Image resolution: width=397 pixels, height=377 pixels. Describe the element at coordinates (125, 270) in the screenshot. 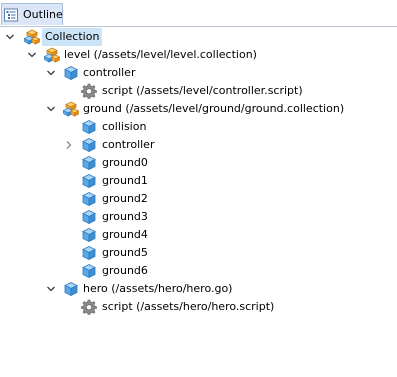

I see `tree-item-label: ground6` at that location.